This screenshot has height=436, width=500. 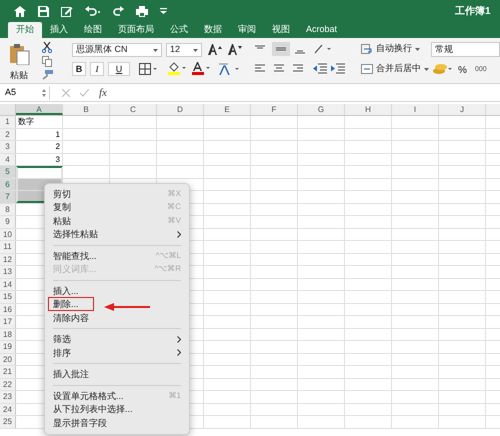 What do you see at coordinates (117, 50) in the screenshot?
I see `font-name-dropdown: 思源黑体 CN` at bounding box center [117, 50].